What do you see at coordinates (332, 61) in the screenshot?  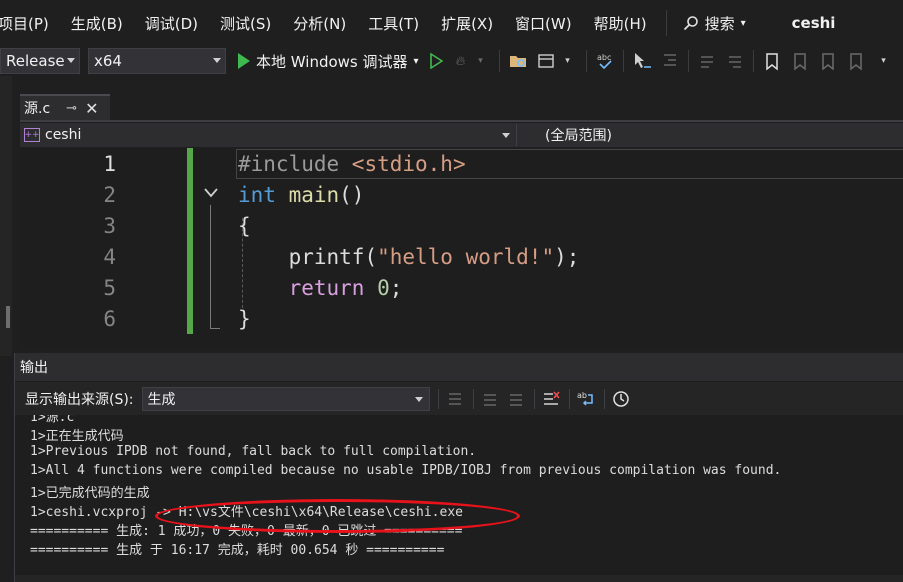 I see `run-label: 本地 Windows 调试器` at bounding box center [332, 61].